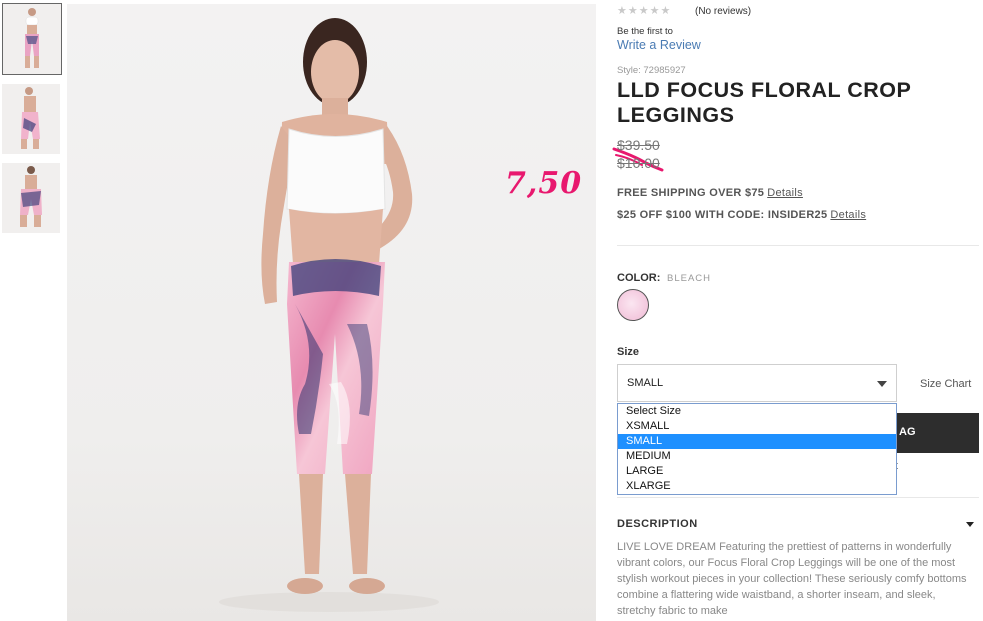 The height and width of the screenshot is (621, 983). Describe the element at coordinates (638, 163) in the screenshot. I see `price-sale: $10.00` at that location.